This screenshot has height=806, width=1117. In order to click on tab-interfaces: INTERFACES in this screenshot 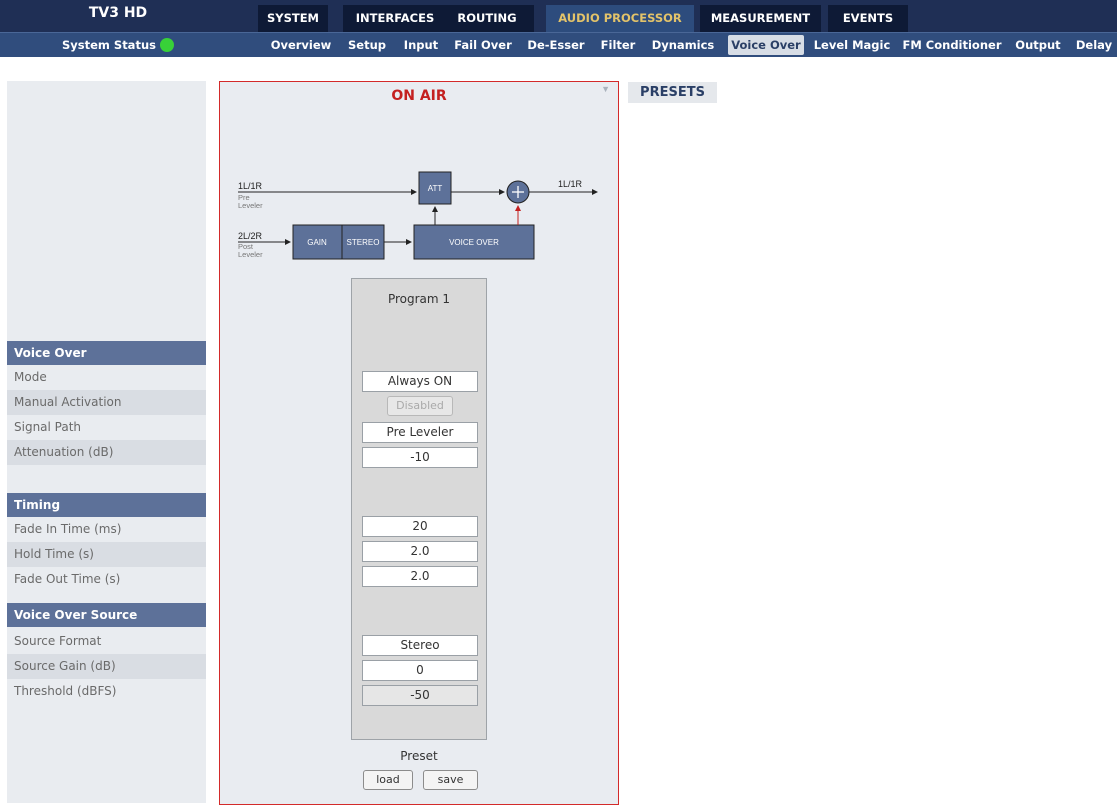, I will do `click(395, 18)`.